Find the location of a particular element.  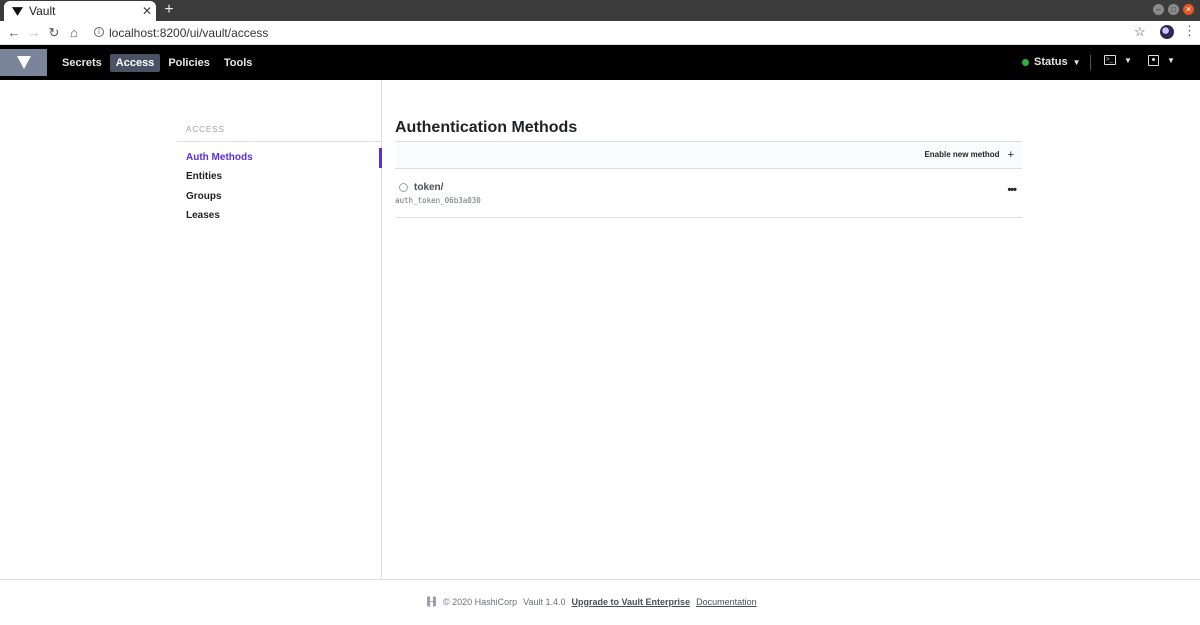

new-tab-icon: + is located at coordinates (169, 10).